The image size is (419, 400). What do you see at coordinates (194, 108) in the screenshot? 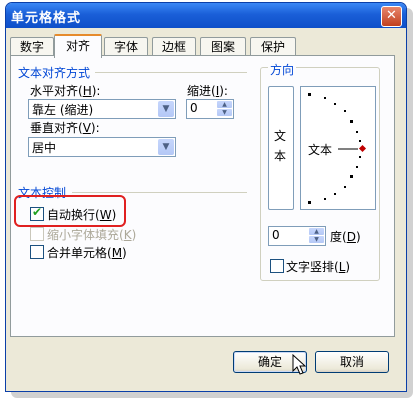
I see `indent-value: 0` at bounding box center [194, 108].